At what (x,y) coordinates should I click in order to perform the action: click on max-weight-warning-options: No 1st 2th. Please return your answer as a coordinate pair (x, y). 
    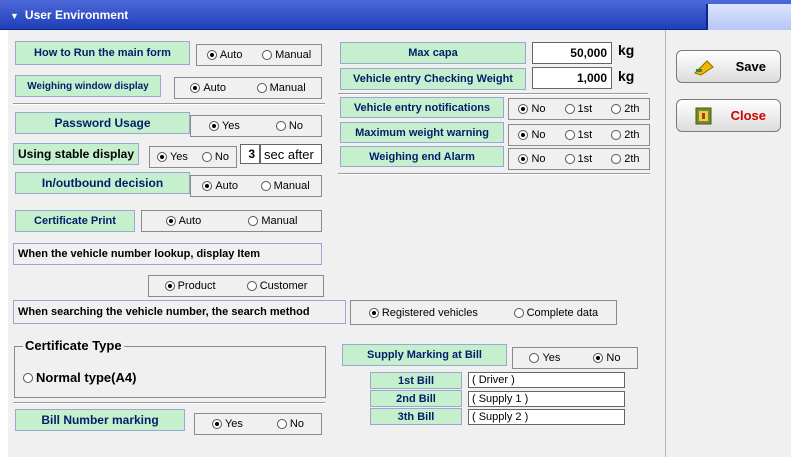
    Looking at the image, I should click on (579, 135).